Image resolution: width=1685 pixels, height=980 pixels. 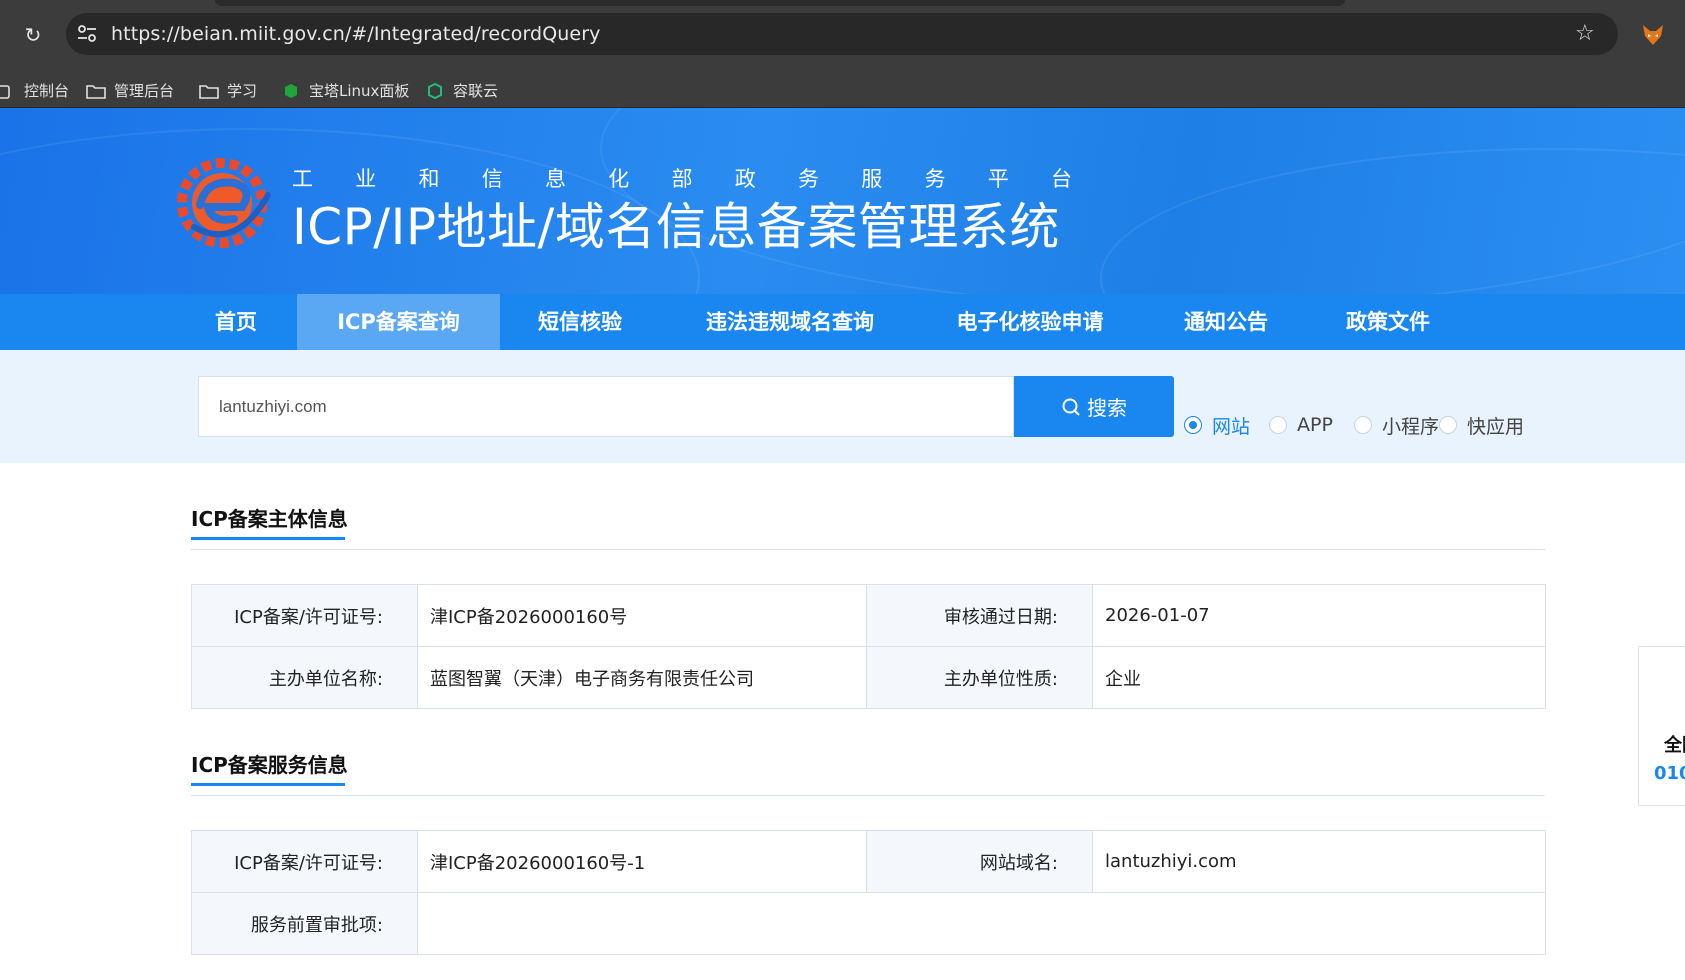 I want to click on nav-notices: 通知公告, so click(x=1226, y=322).